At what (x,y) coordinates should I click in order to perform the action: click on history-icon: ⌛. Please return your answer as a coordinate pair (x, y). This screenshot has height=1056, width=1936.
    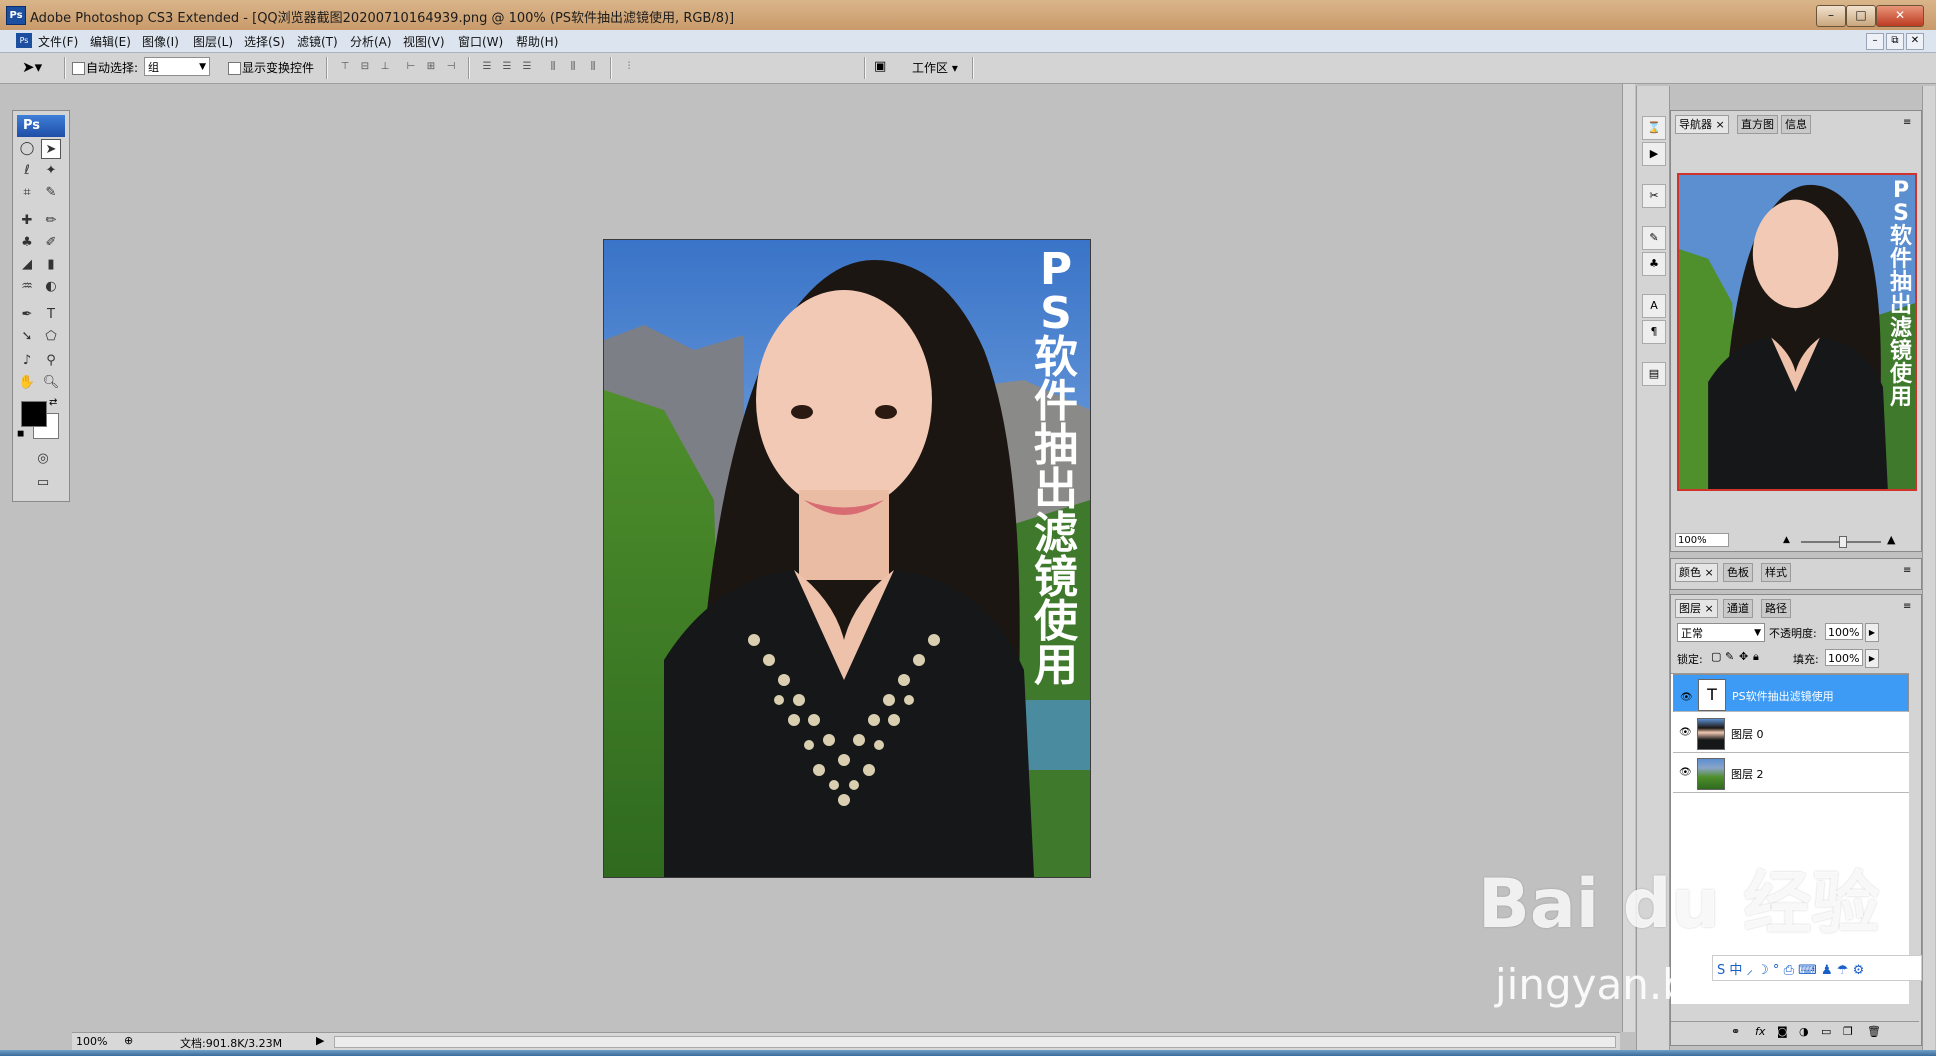
    Looking at the image, I should click on (1654, 128).